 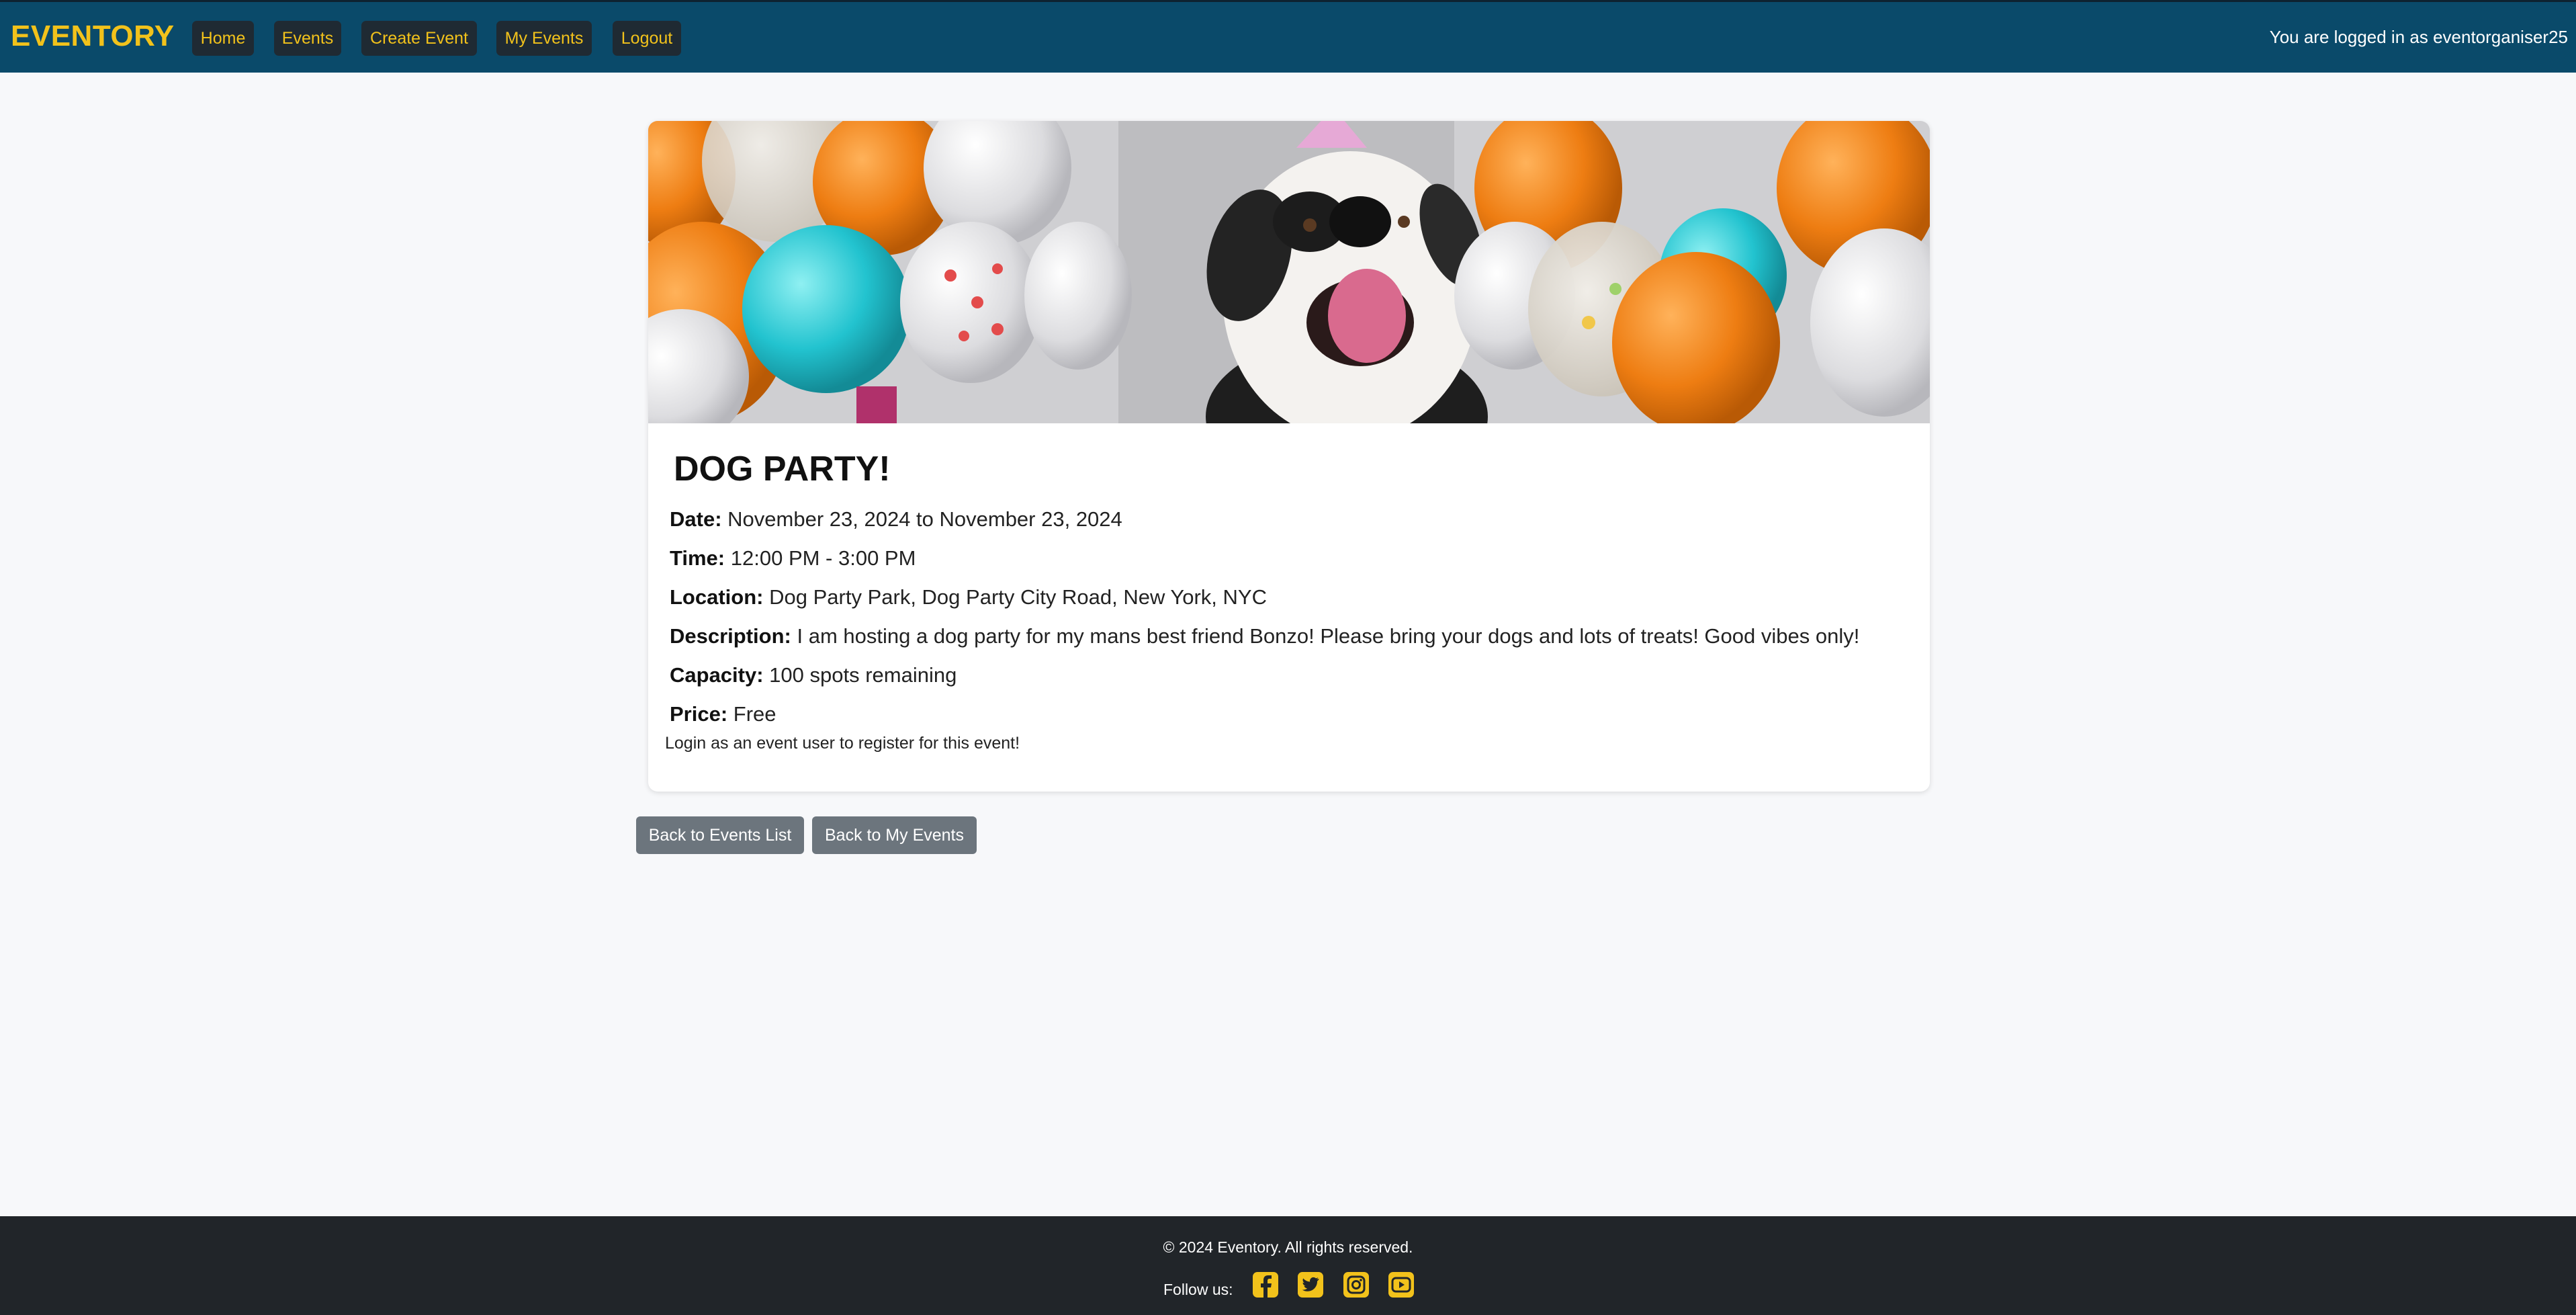 I want to click on time-value: 12:00 PM - 3:00 PM, so click(x=823, y=558).